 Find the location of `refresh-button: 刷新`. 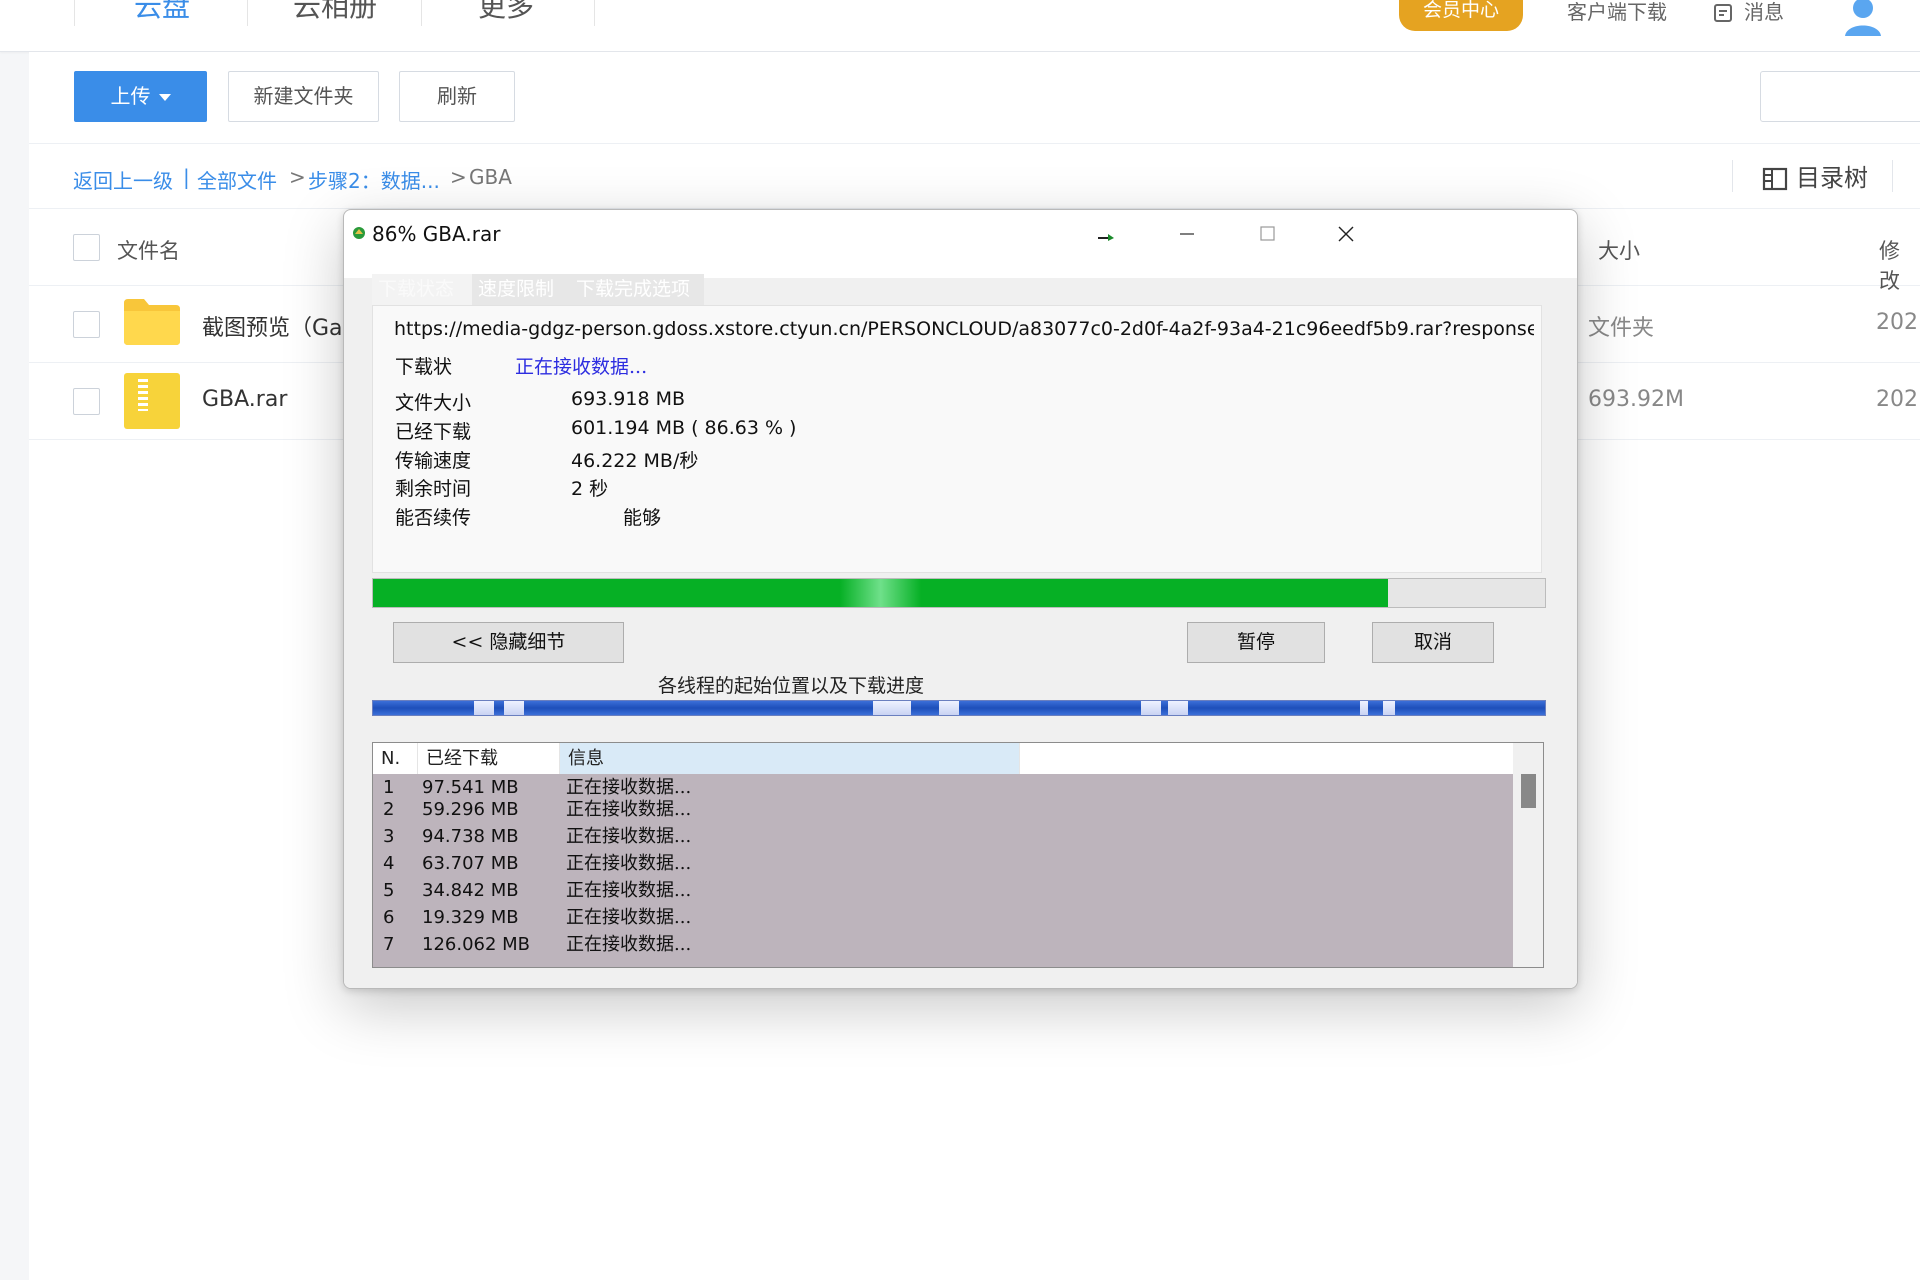

refresh-button: 刷新 is located at coordinates (457, 96).